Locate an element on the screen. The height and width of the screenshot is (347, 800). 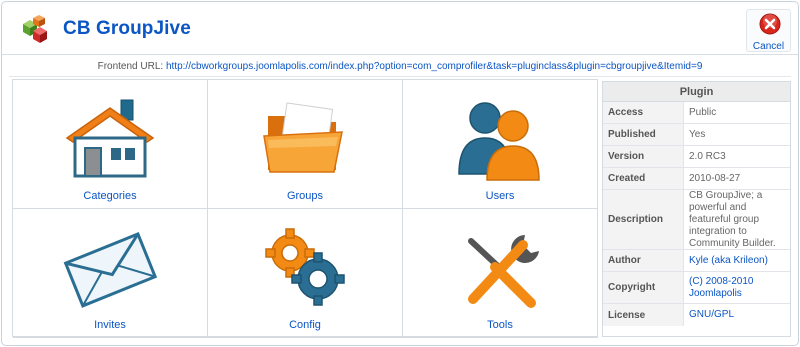
users-icon is located at coordinates (499, 141).